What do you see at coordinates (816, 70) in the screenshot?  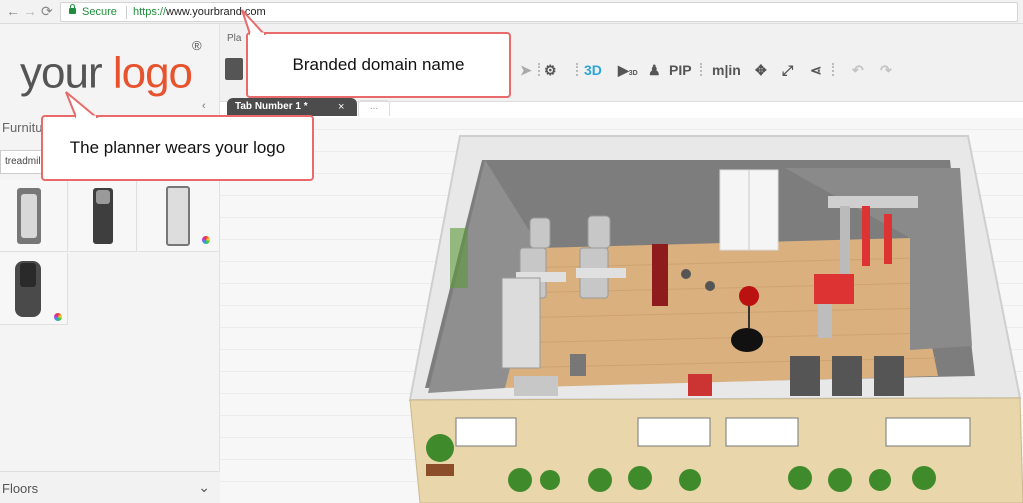 I see `share-icon: ⋖` at bounding box center [816, 70].